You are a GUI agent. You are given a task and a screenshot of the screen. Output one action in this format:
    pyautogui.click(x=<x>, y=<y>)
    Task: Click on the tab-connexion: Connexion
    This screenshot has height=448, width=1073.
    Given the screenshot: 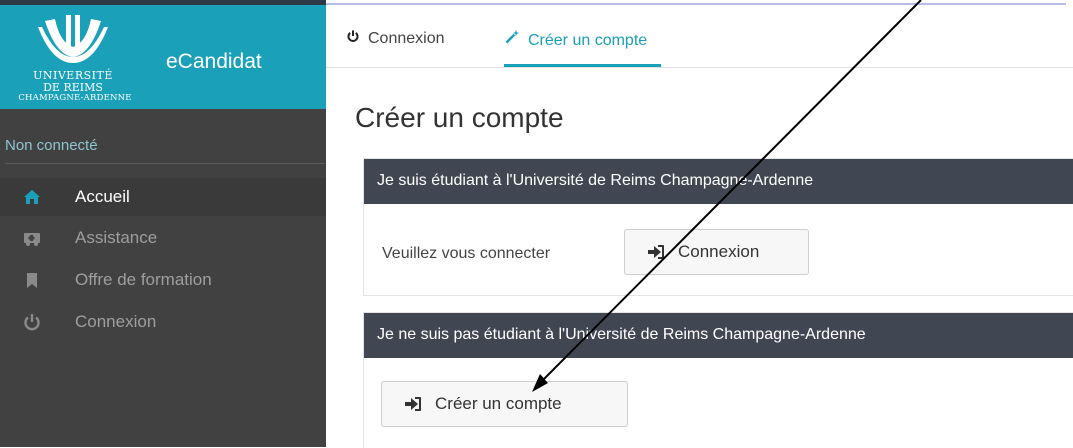 What is the action you would take?
    pyautogui.click(x=395, y=48)
    